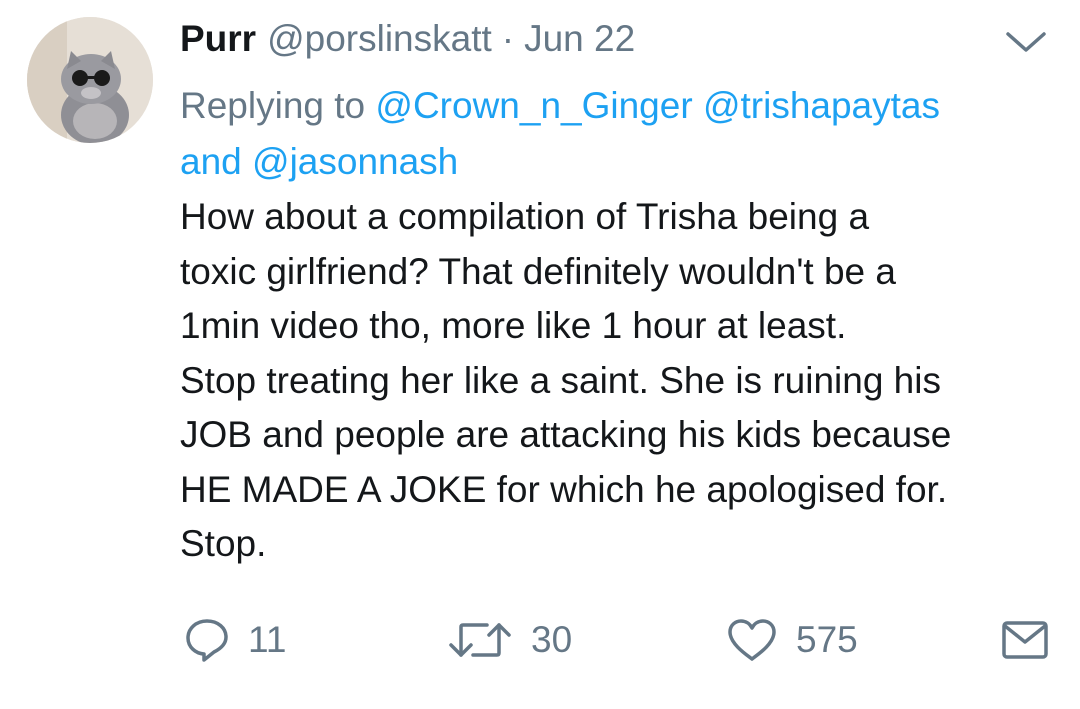  I want to click on envelope-icon, so click(1025, 640).